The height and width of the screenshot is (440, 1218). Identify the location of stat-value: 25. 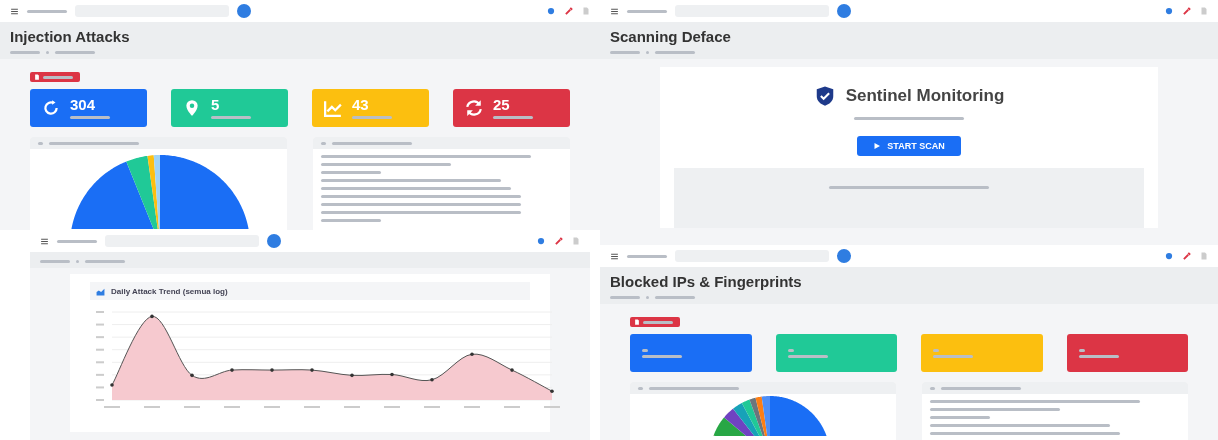
(502, 105).